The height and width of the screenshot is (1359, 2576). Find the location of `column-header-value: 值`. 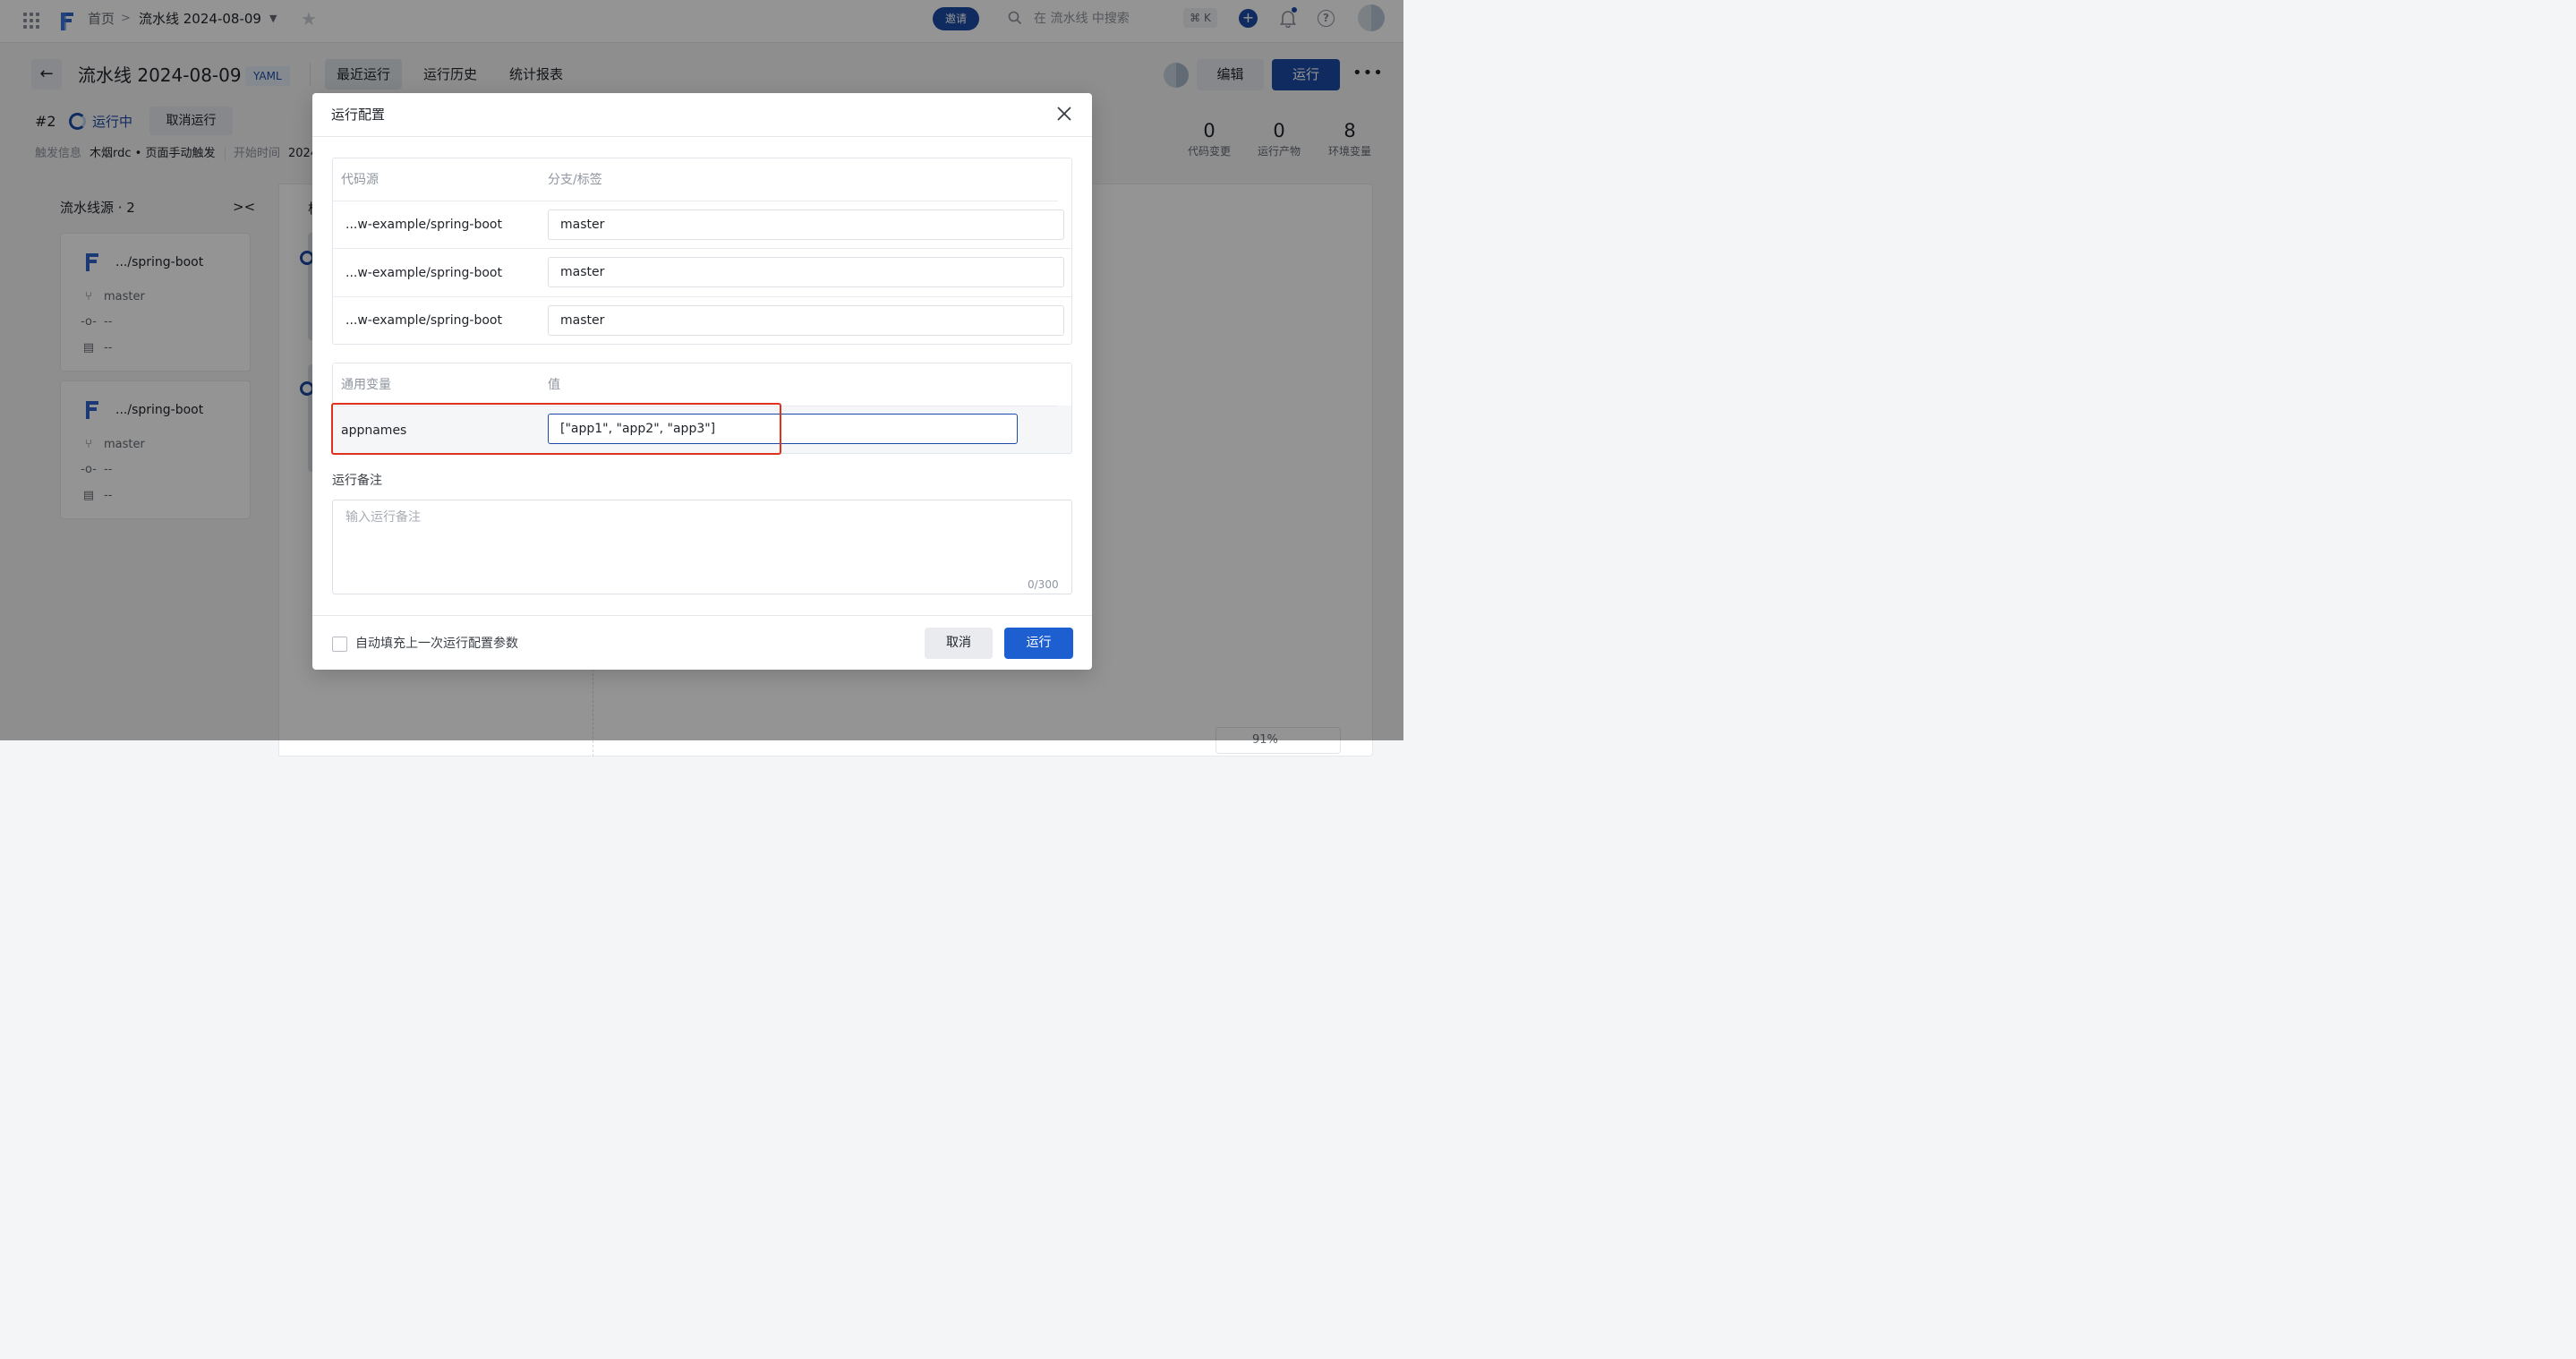

column-header-value: 值 is located at coordinates (554, 385).